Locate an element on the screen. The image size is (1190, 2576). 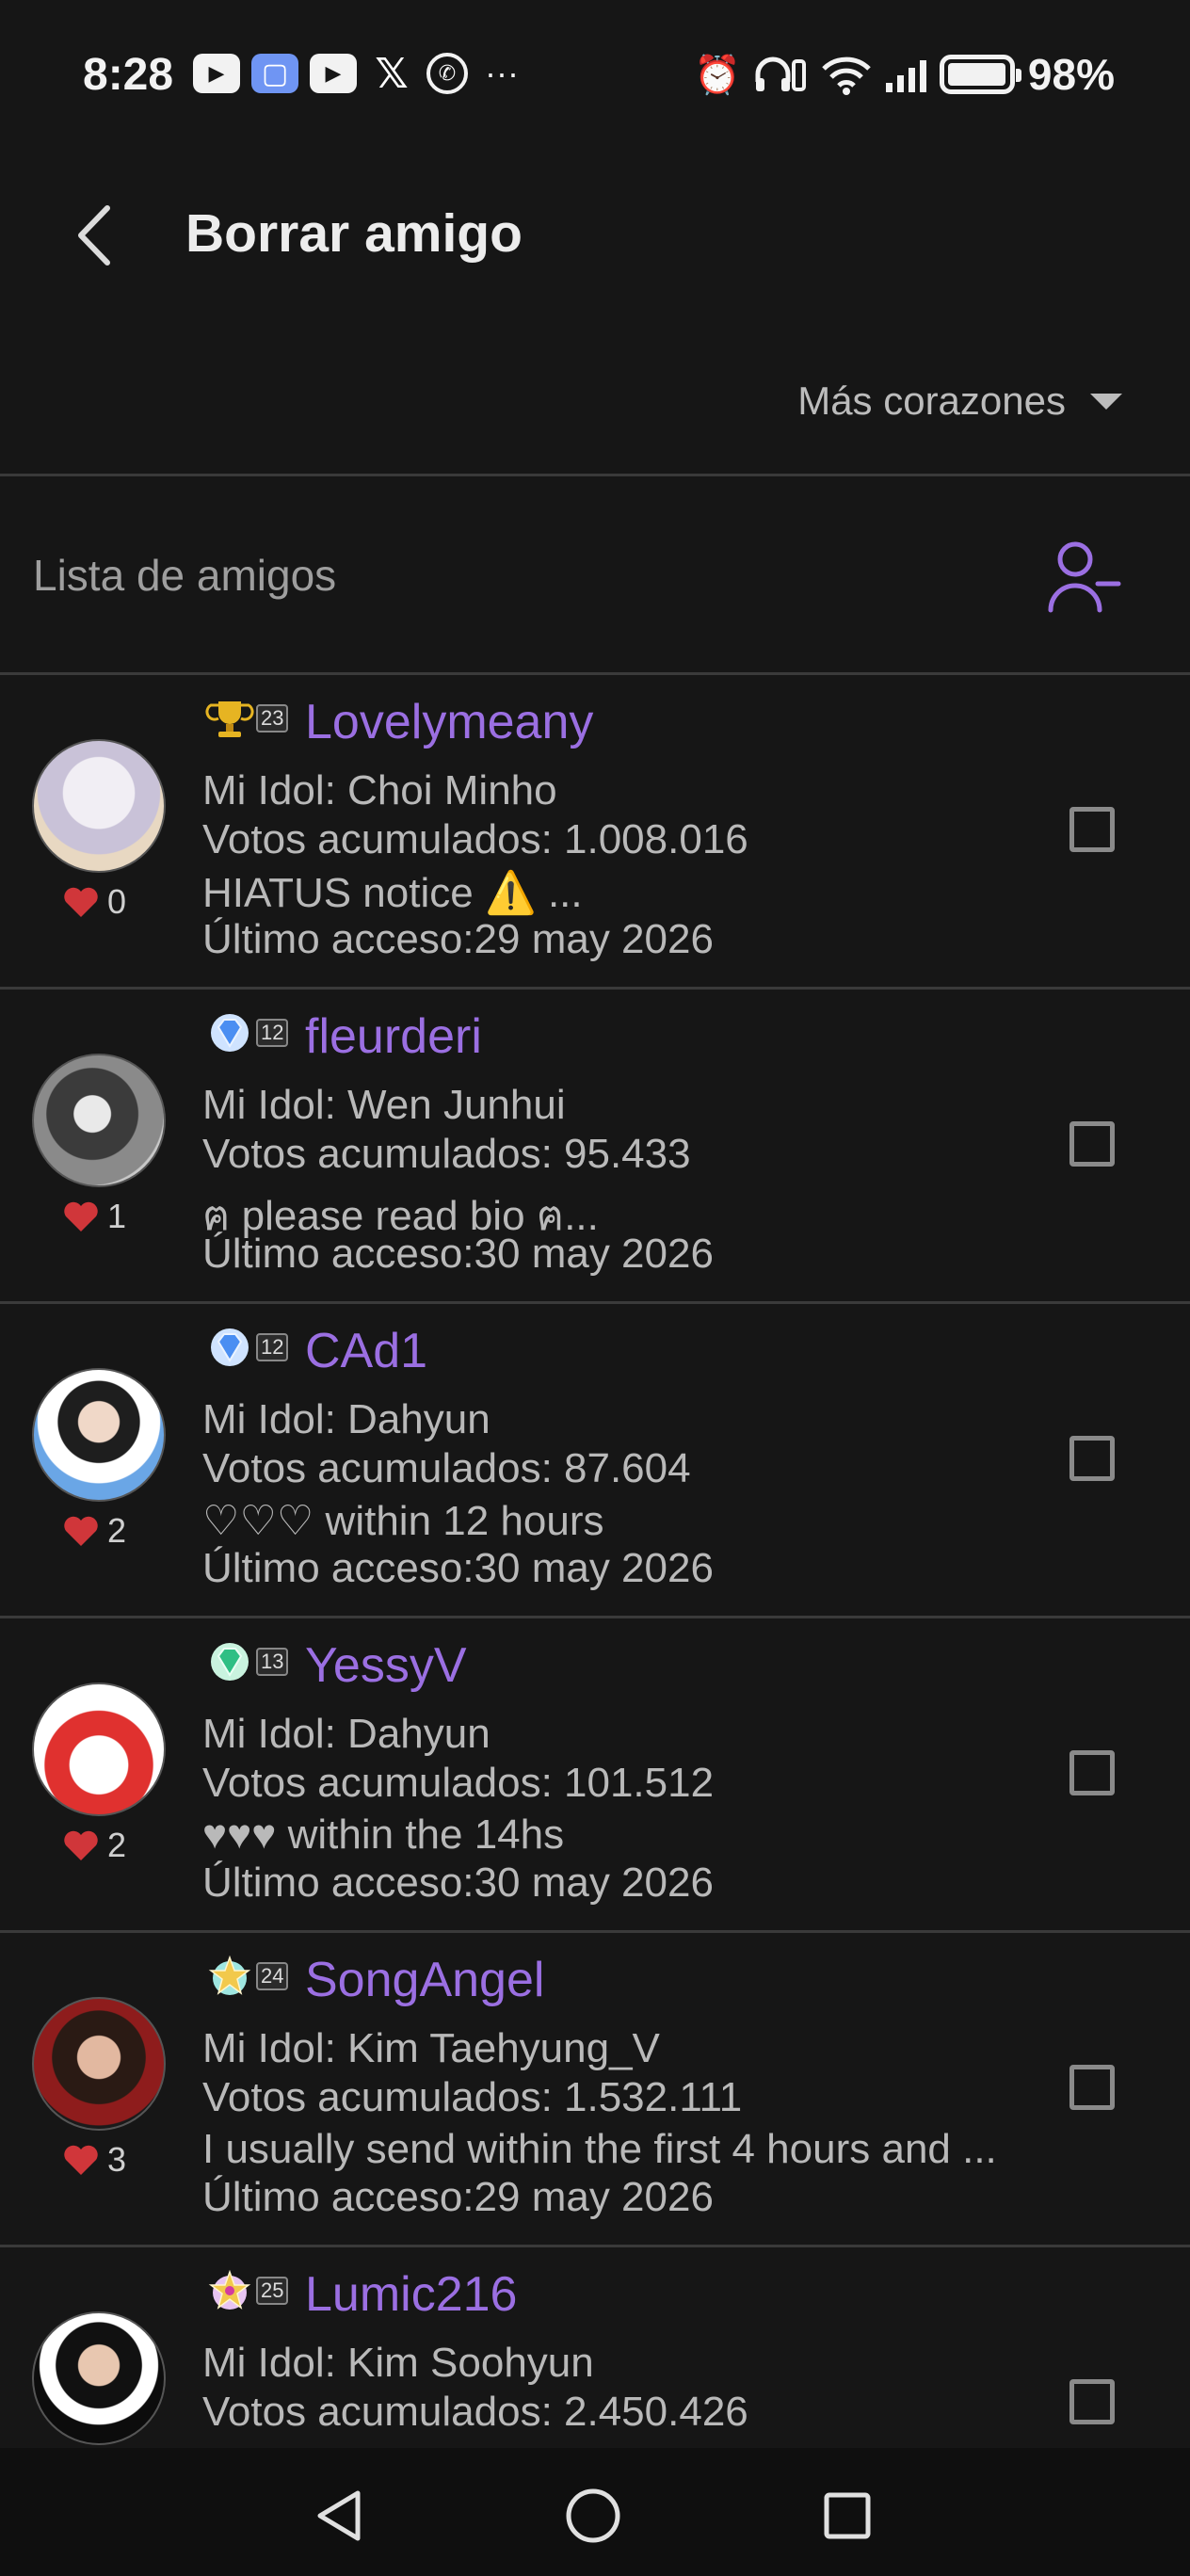
friend-votes: Votos acumulados: 1.532.111 is located at coordinates (472, 2097).